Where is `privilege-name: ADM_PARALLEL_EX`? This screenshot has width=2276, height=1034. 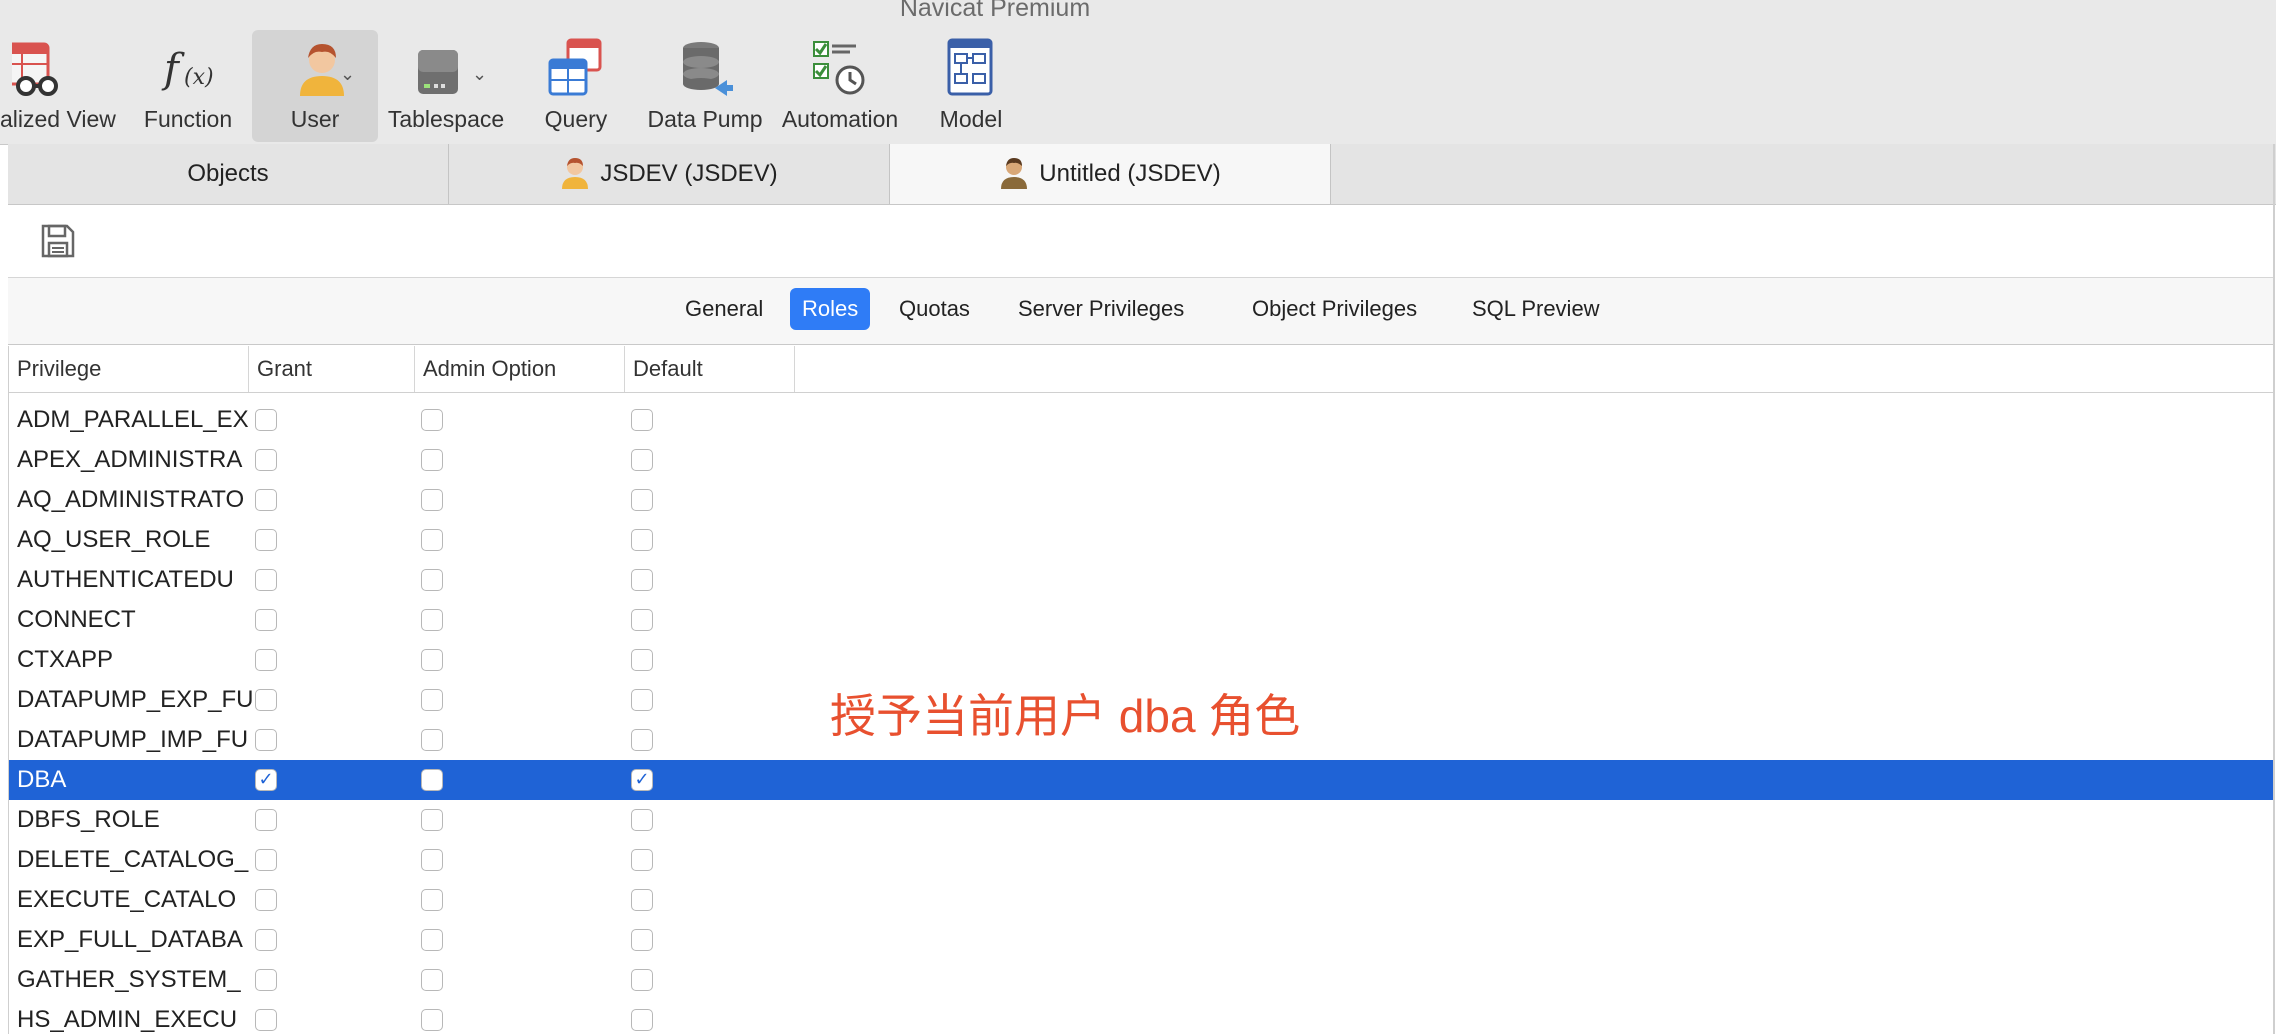
privilege-name: ADM_PARALLEL_EX is located at coordinates (133, 419).